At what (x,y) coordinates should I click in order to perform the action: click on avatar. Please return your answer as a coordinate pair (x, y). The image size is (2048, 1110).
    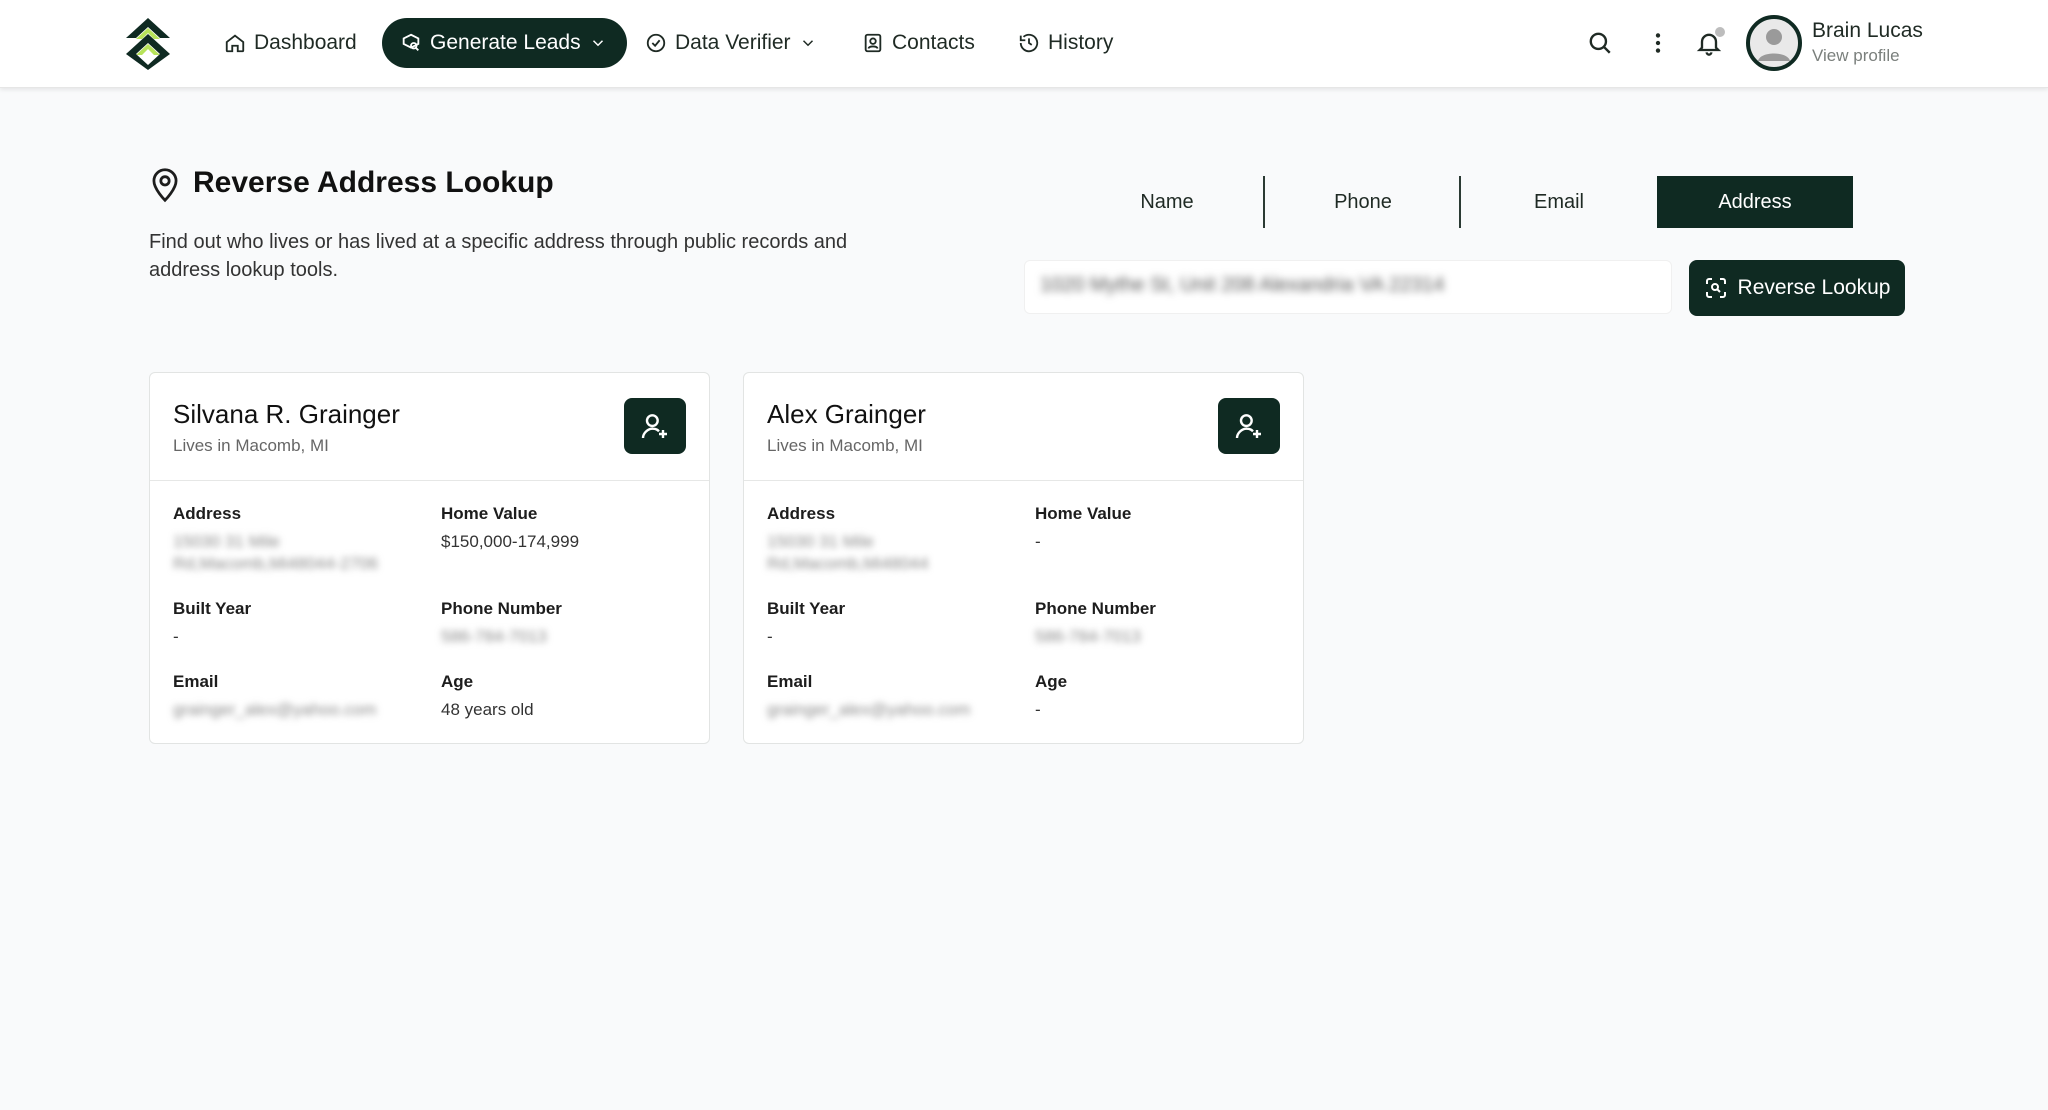
    Looking at the image, I should click on (1774, 43).